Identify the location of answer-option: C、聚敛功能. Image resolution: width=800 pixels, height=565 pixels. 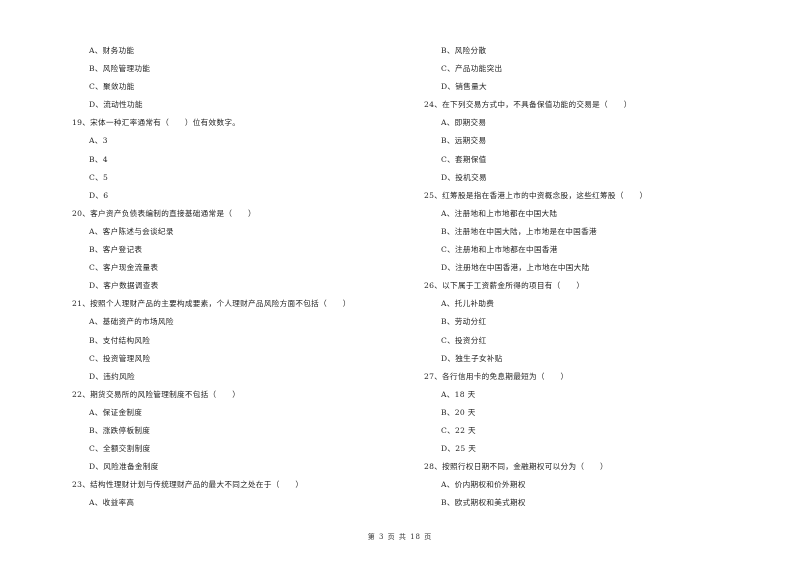
(112, 87).